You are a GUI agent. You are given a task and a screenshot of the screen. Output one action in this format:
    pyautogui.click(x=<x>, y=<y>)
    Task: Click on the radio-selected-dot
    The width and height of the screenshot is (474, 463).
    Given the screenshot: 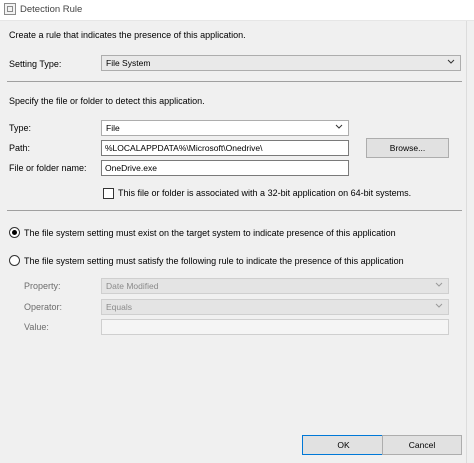 What is the action you would take?
    pyautogui.click(x=14, y=232)
    